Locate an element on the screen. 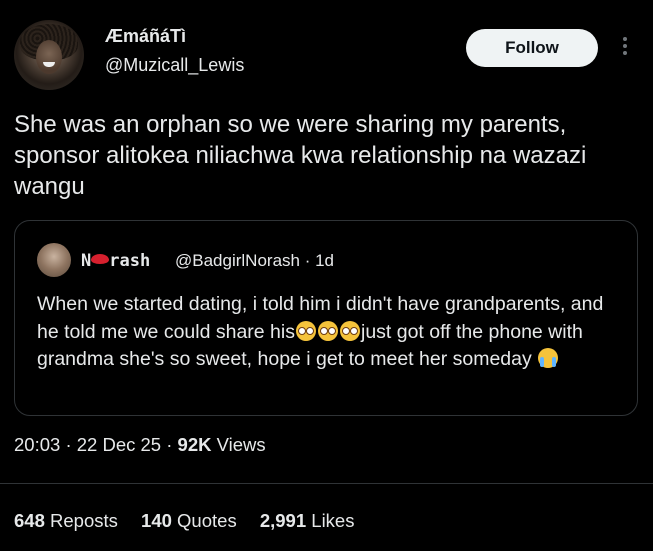 The height and width of the screenshot is (551, 653). crying-face-icon is located at coordinates (548, 358).